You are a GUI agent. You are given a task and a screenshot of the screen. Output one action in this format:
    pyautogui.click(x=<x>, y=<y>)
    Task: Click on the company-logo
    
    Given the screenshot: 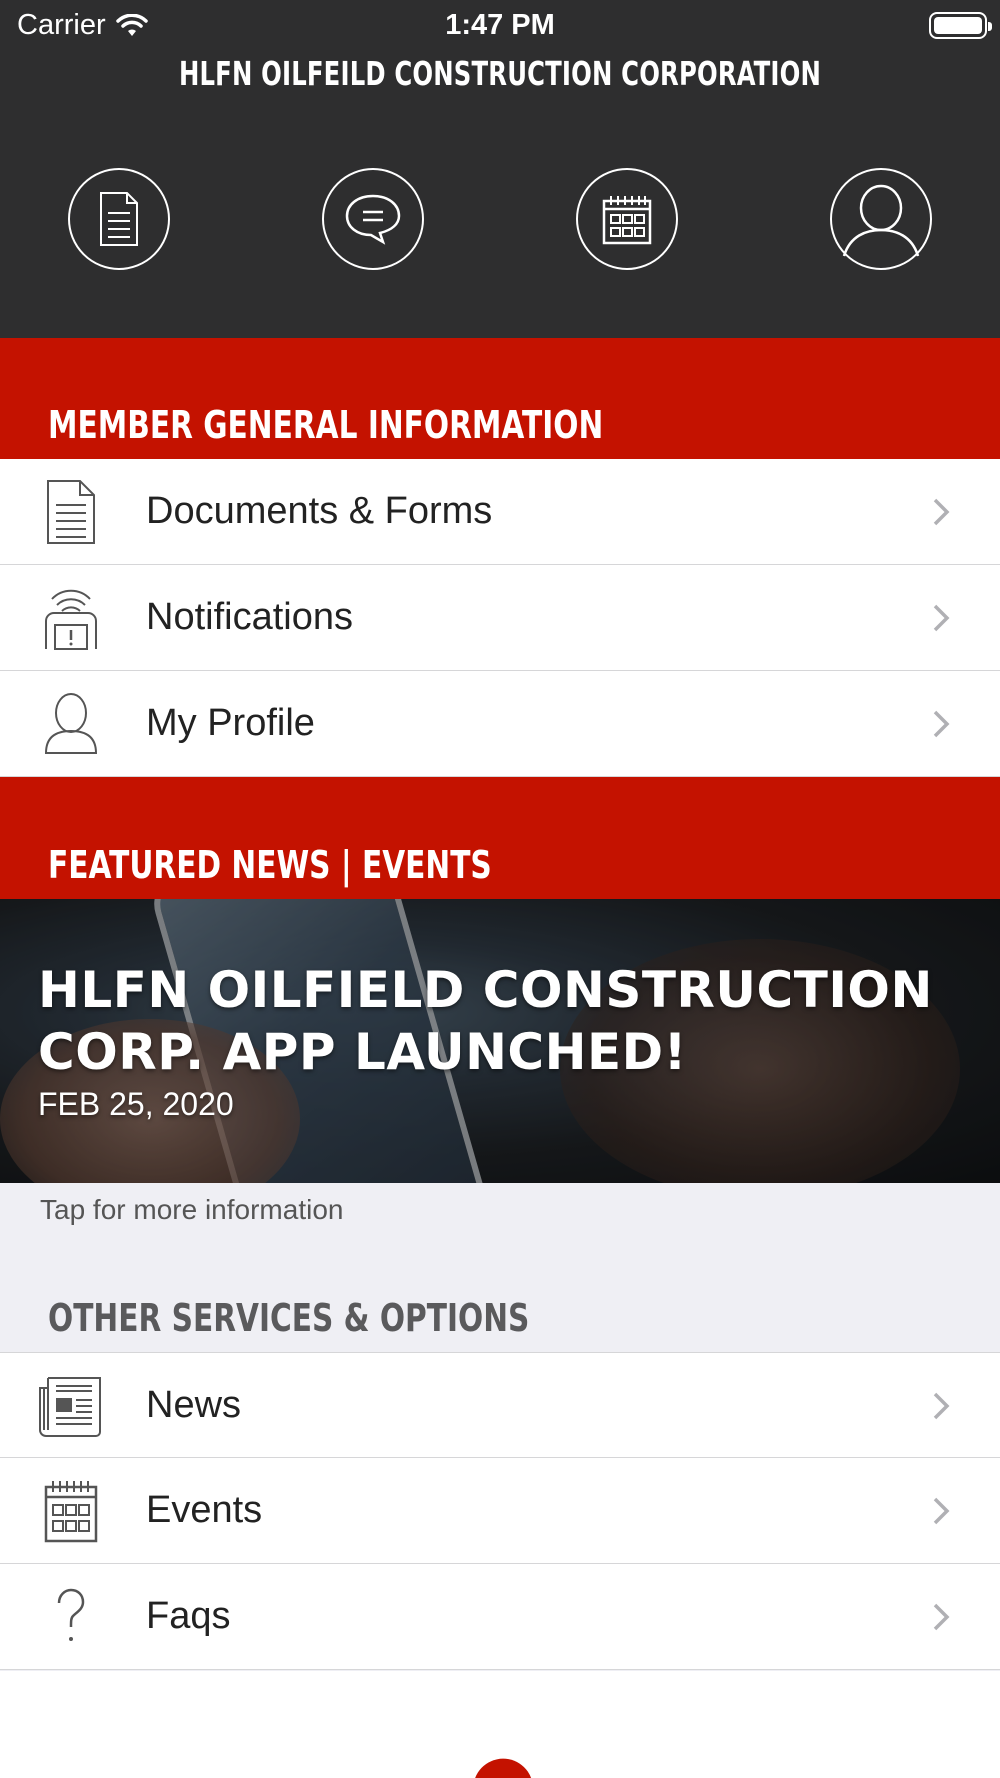 What is the action you would take?
    pyautogui.click(x=500, y=1765)
    